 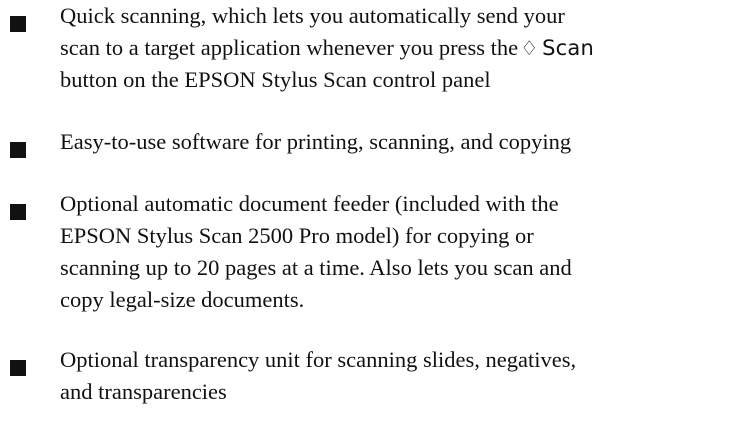 What do you see at coordinates (568, 48) in the screenshot?
I see `scan-key-label: Scan` at bounding box center [568, 48].